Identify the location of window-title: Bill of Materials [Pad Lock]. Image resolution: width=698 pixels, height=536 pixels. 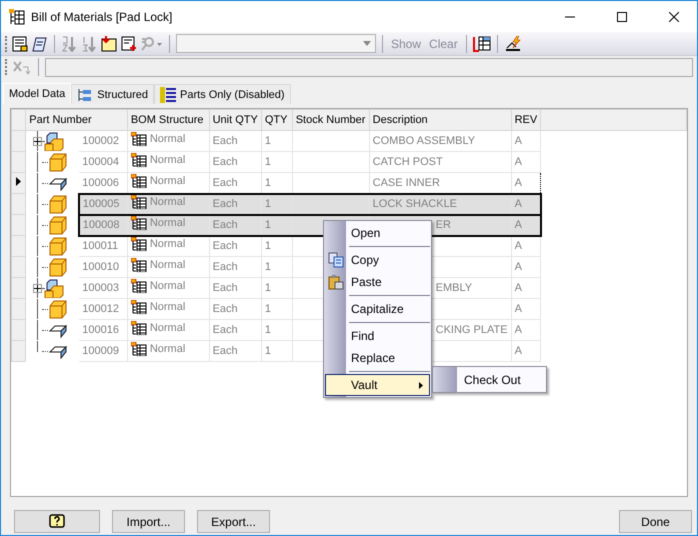
(102, 17).